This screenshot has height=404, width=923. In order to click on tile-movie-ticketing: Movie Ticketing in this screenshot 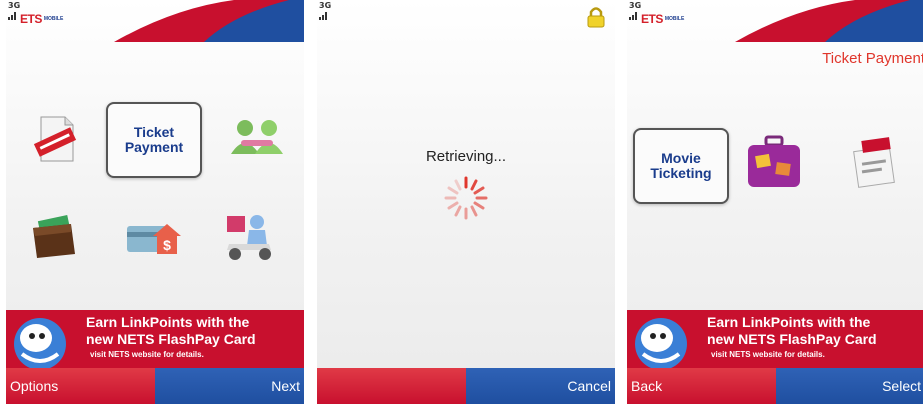, I will do `click(681, 166)`.